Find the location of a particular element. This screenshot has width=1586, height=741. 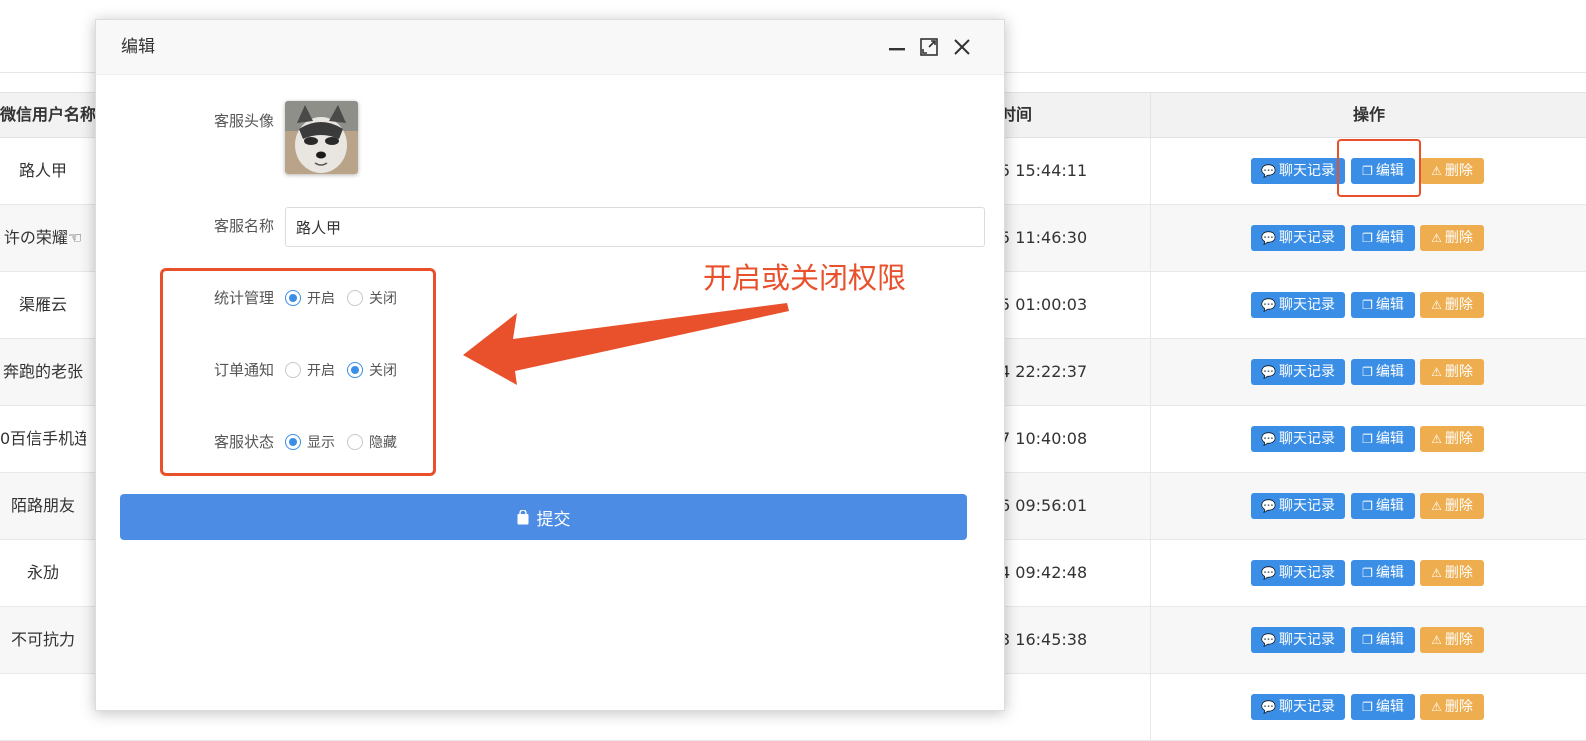

stats-option-on: 开启 is located at coordinates (310, 298).